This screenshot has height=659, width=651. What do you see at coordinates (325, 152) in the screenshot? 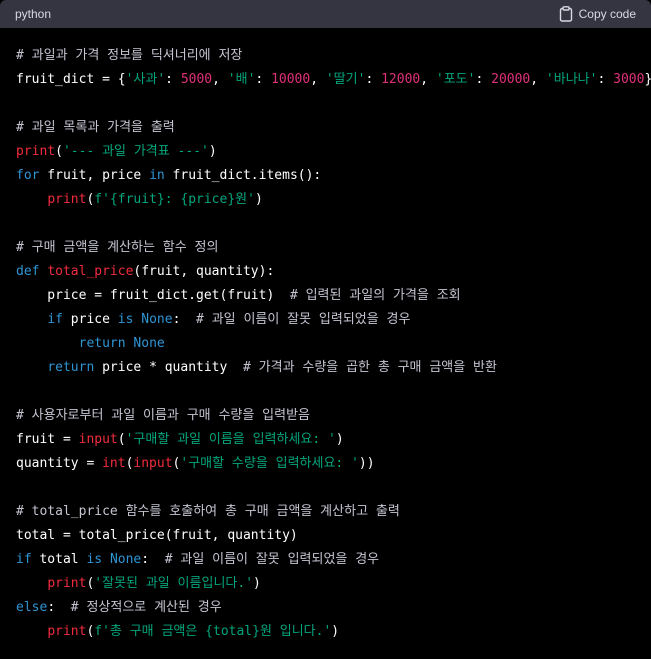
I see `code-line: print('--- 과일 가격표 ---')` at bounding box center [325, 152].